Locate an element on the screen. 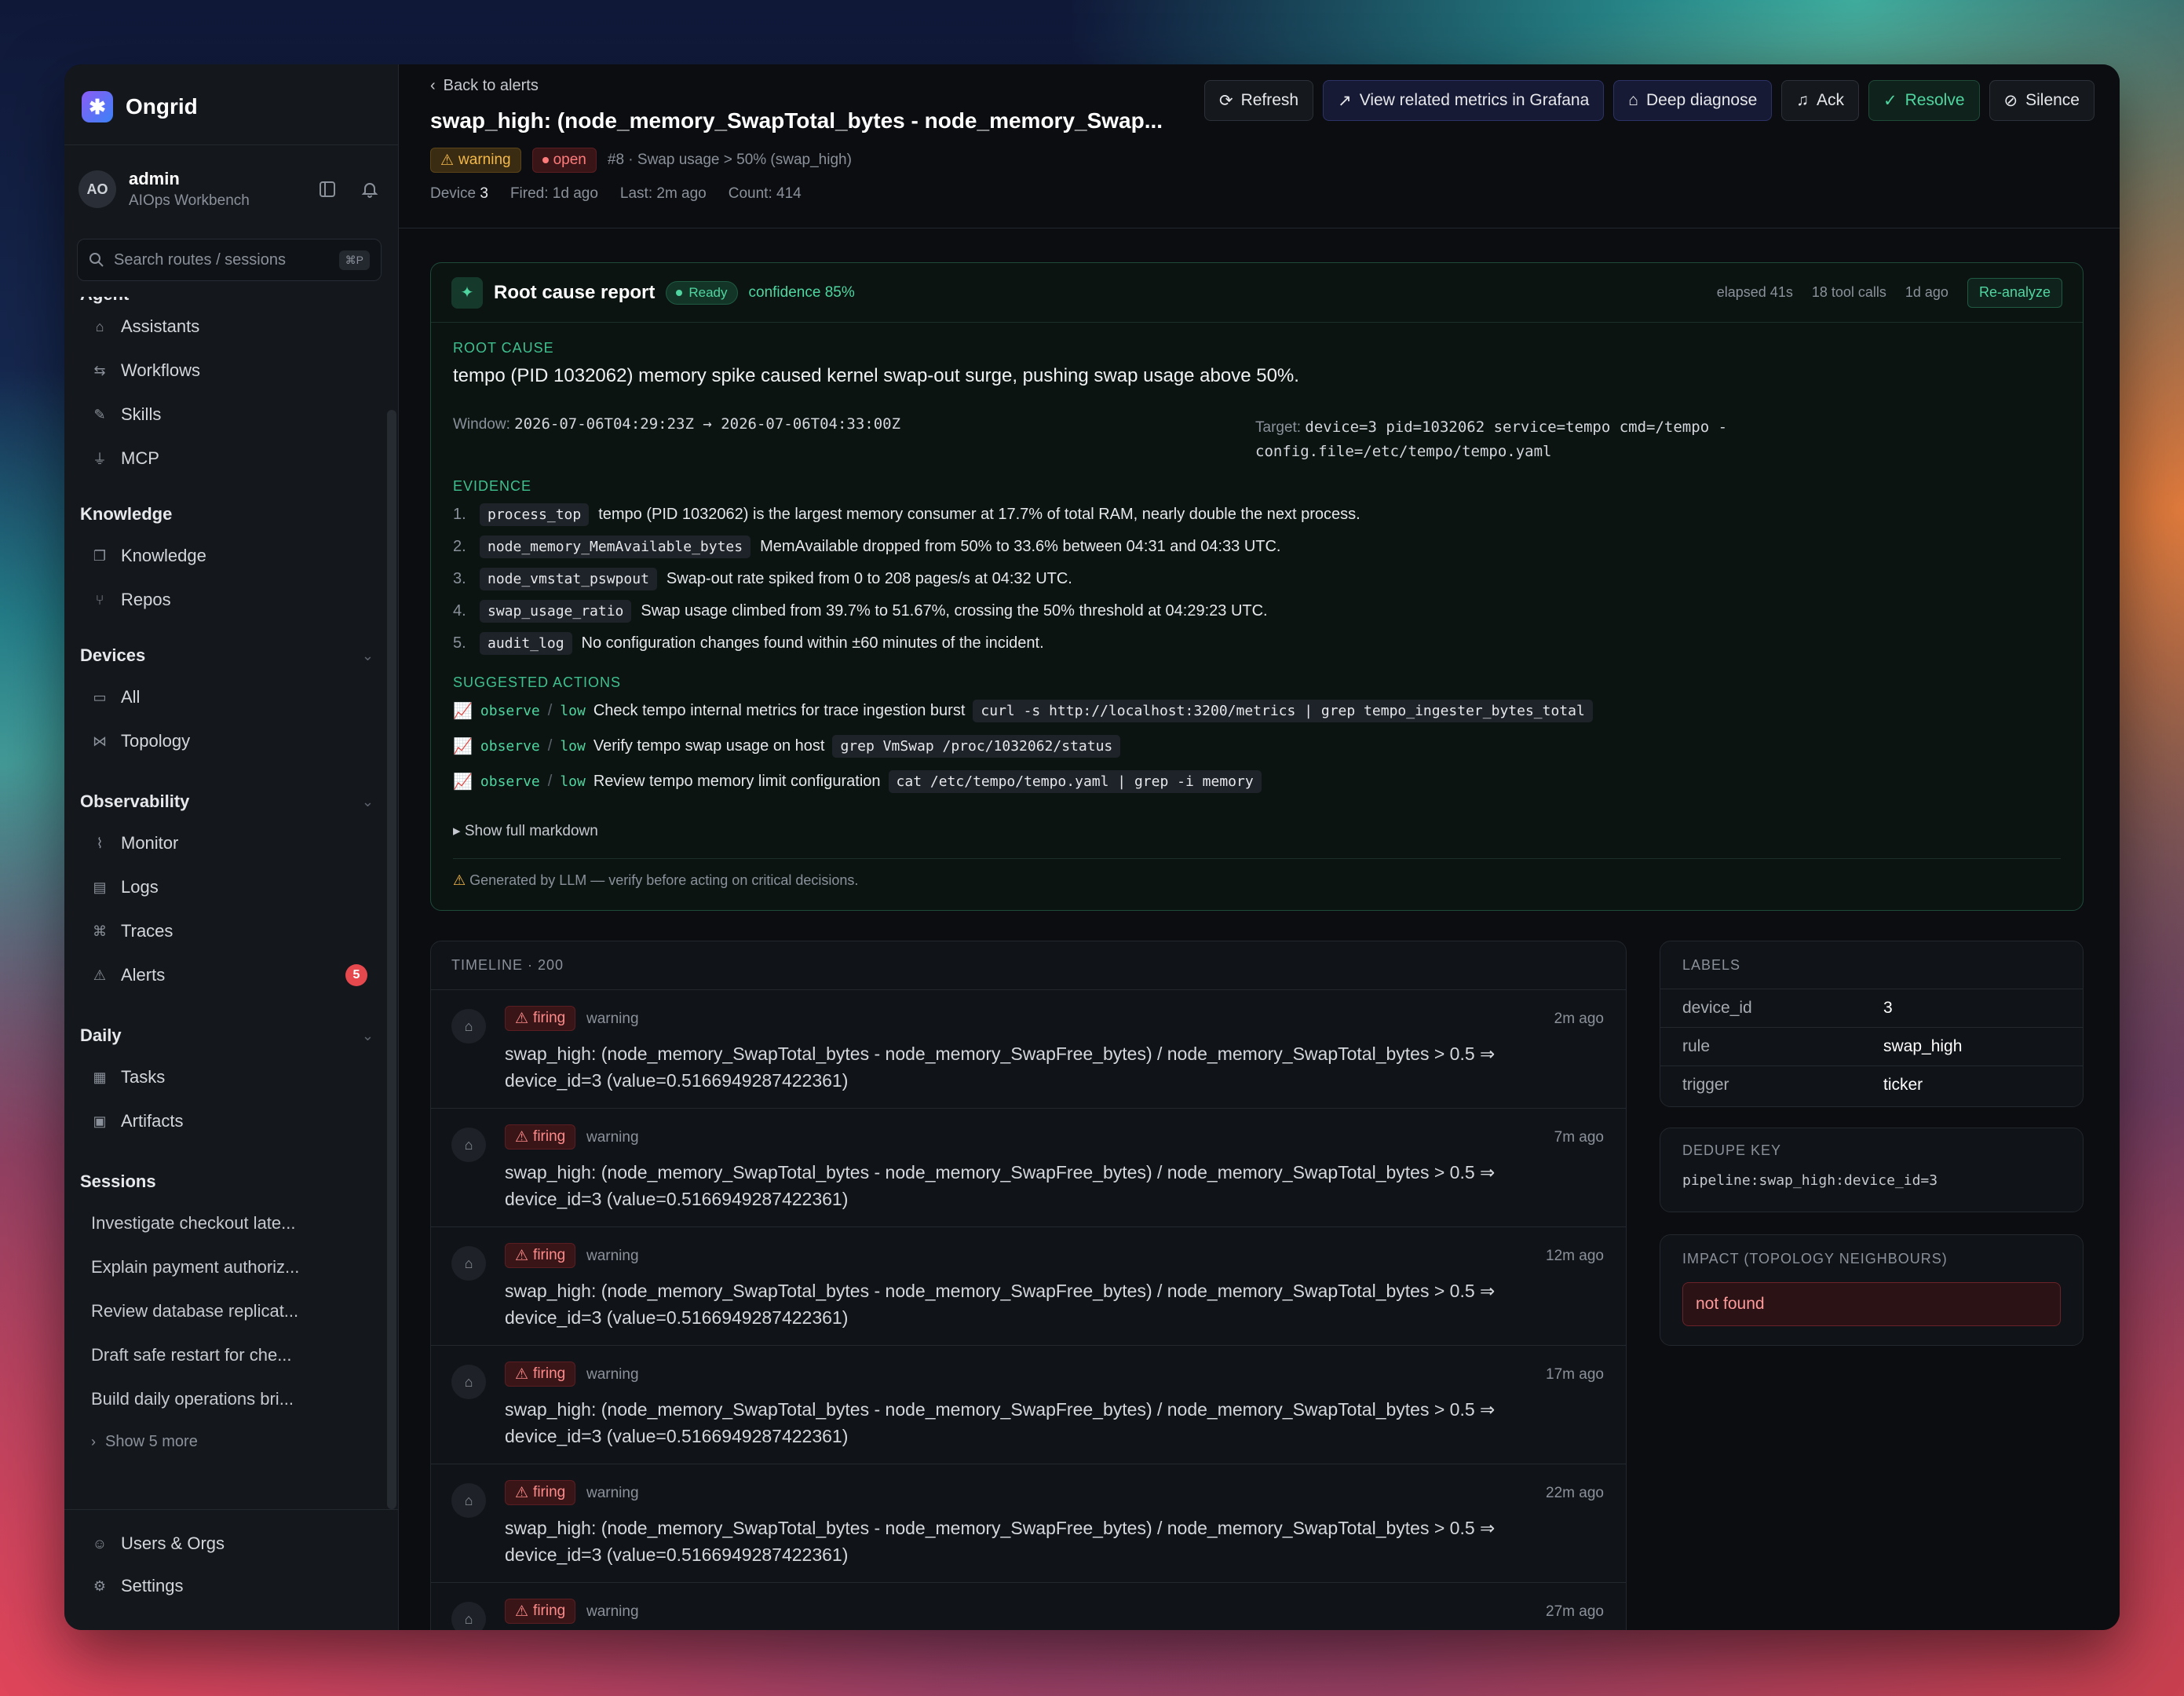  section-devices: Devices ⌄ is located at coordinates (227, 656).